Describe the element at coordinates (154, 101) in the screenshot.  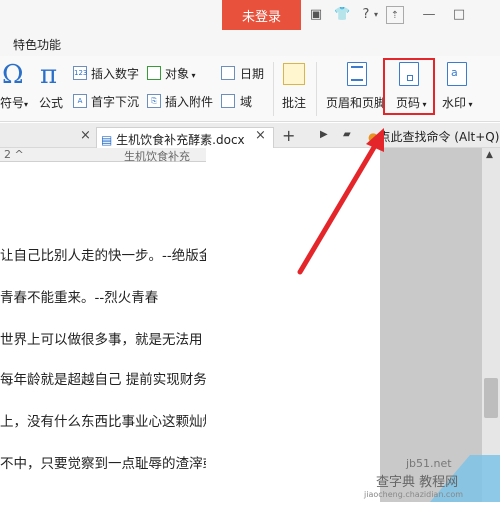
I see `attachment-icon: ⎘` at that location.